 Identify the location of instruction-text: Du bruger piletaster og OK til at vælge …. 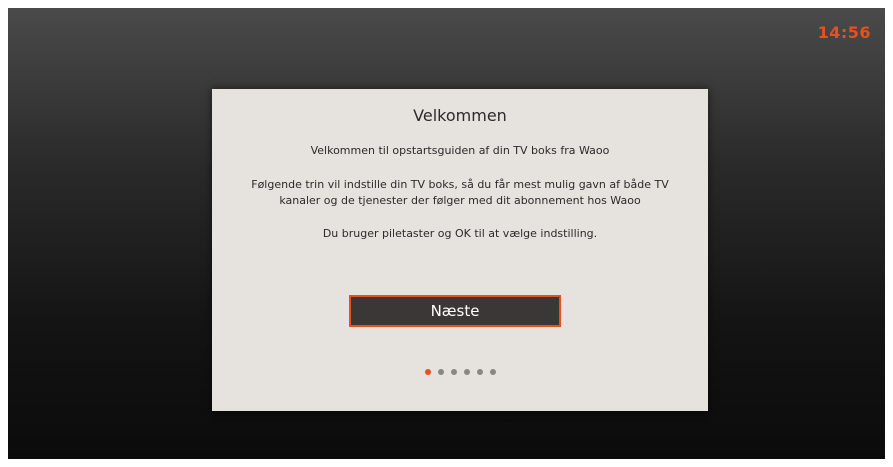
(460, 233).